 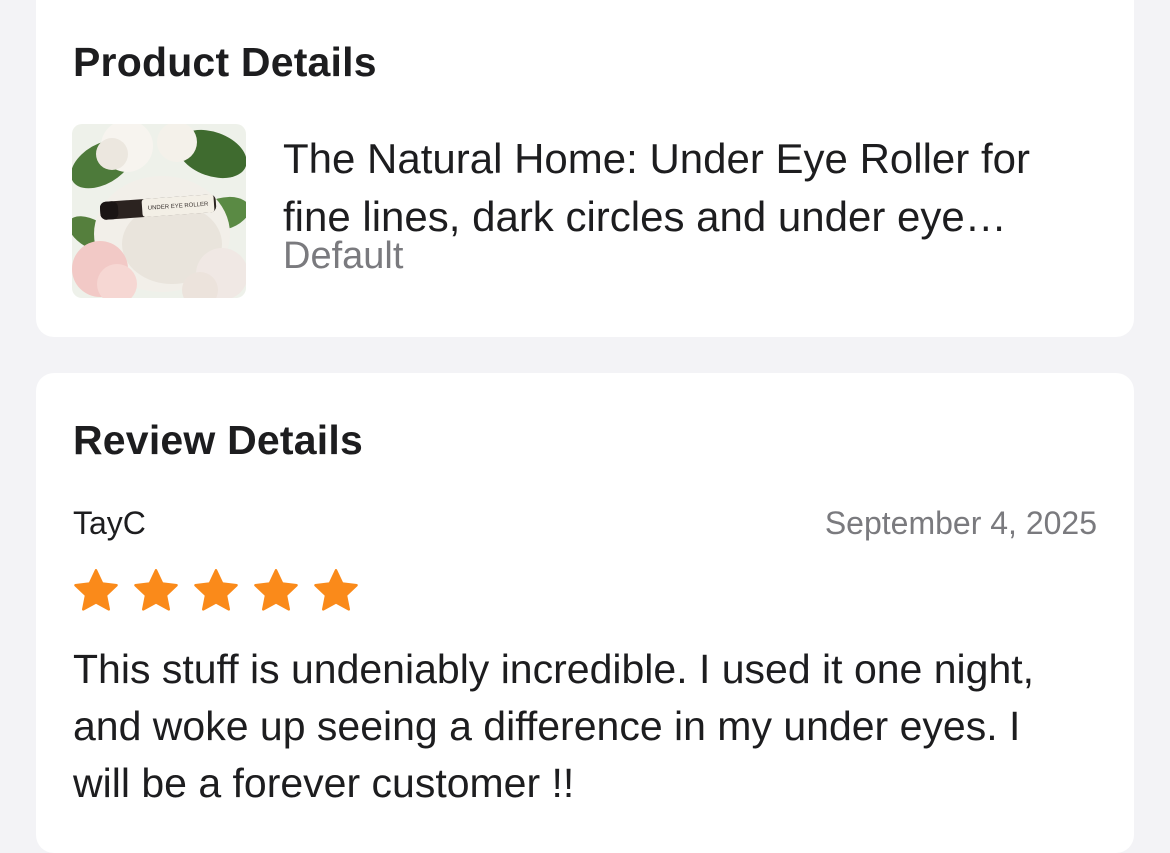 I want to click on product-image: UNDER EYE ROLLER, so click(x=159, y=211).